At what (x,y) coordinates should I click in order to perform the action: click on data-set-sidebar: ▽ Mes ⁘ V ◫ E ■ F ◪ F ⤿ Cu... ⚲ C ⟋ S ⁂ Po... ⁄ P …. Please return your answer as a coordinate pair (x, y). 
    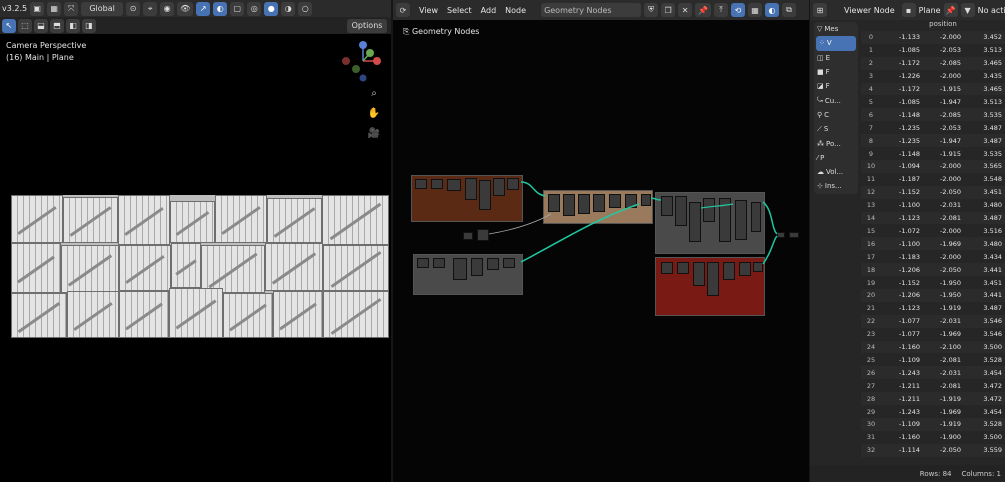
    Looking at the image, I should click on (836, 108).